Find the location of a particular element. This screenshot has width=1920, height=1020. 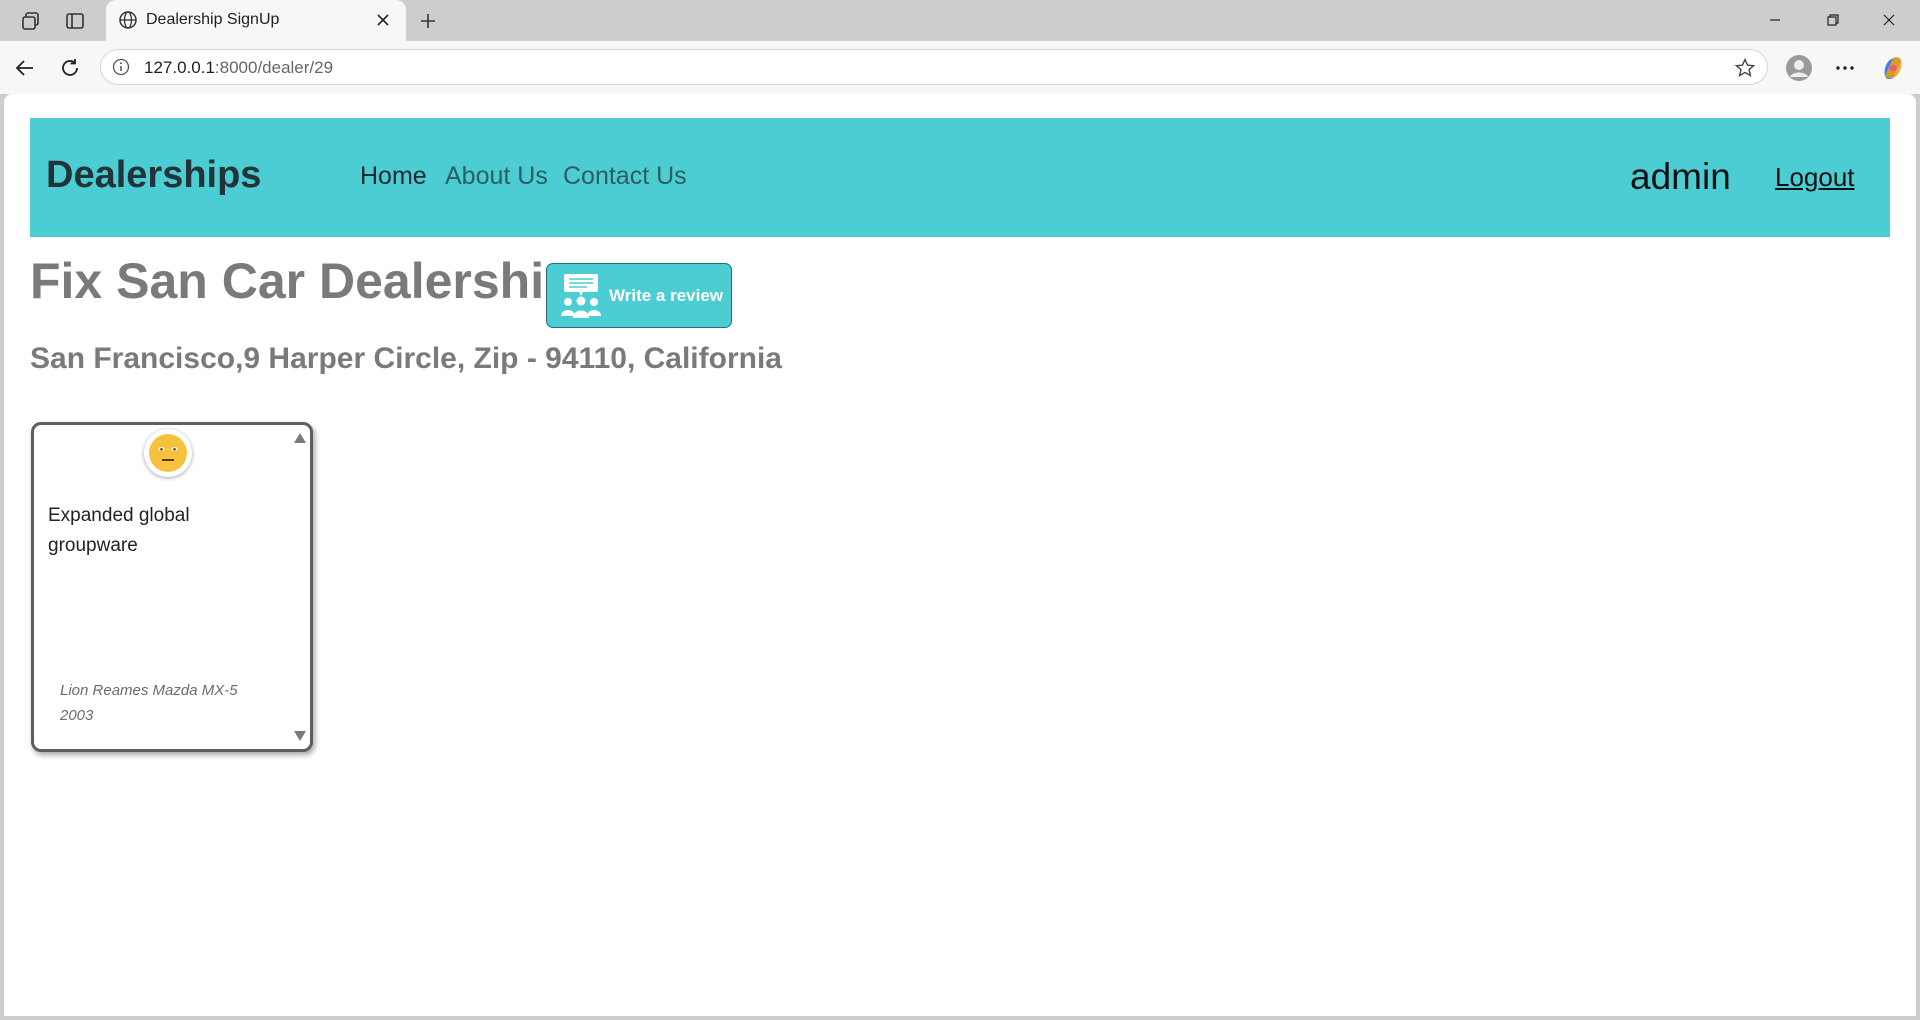

write-review-button: Write a review is located at coordinates (639, 295).